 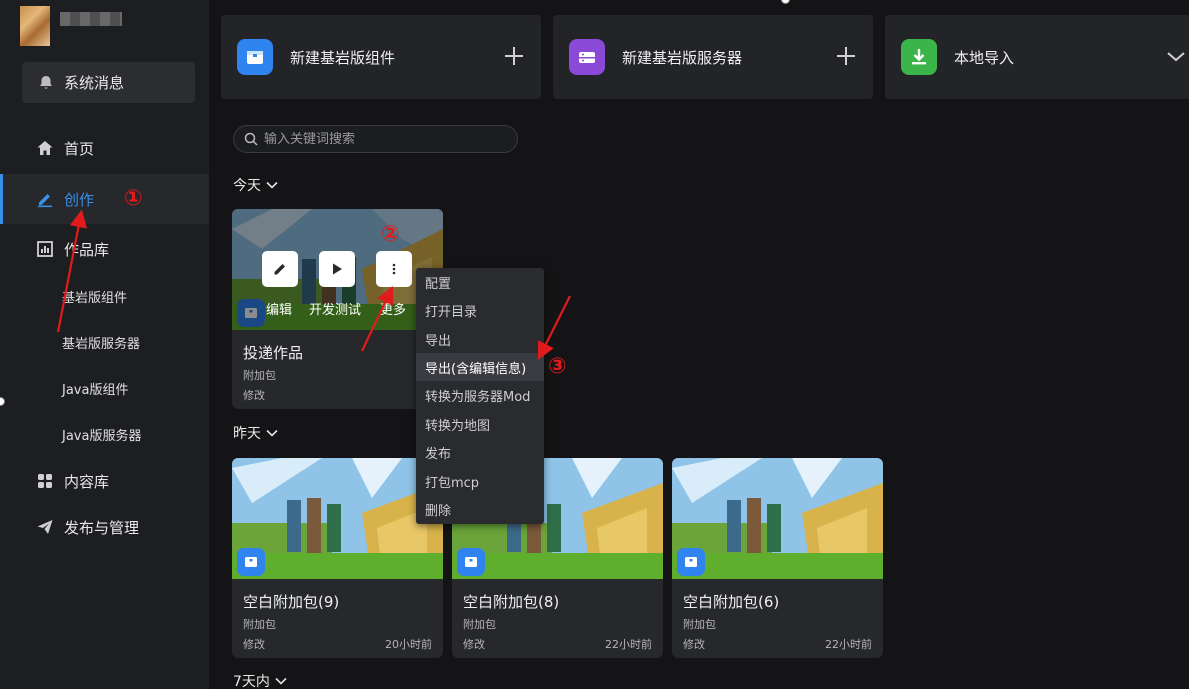 I want to click on more-label: 更多, so click(x=393, y=310).